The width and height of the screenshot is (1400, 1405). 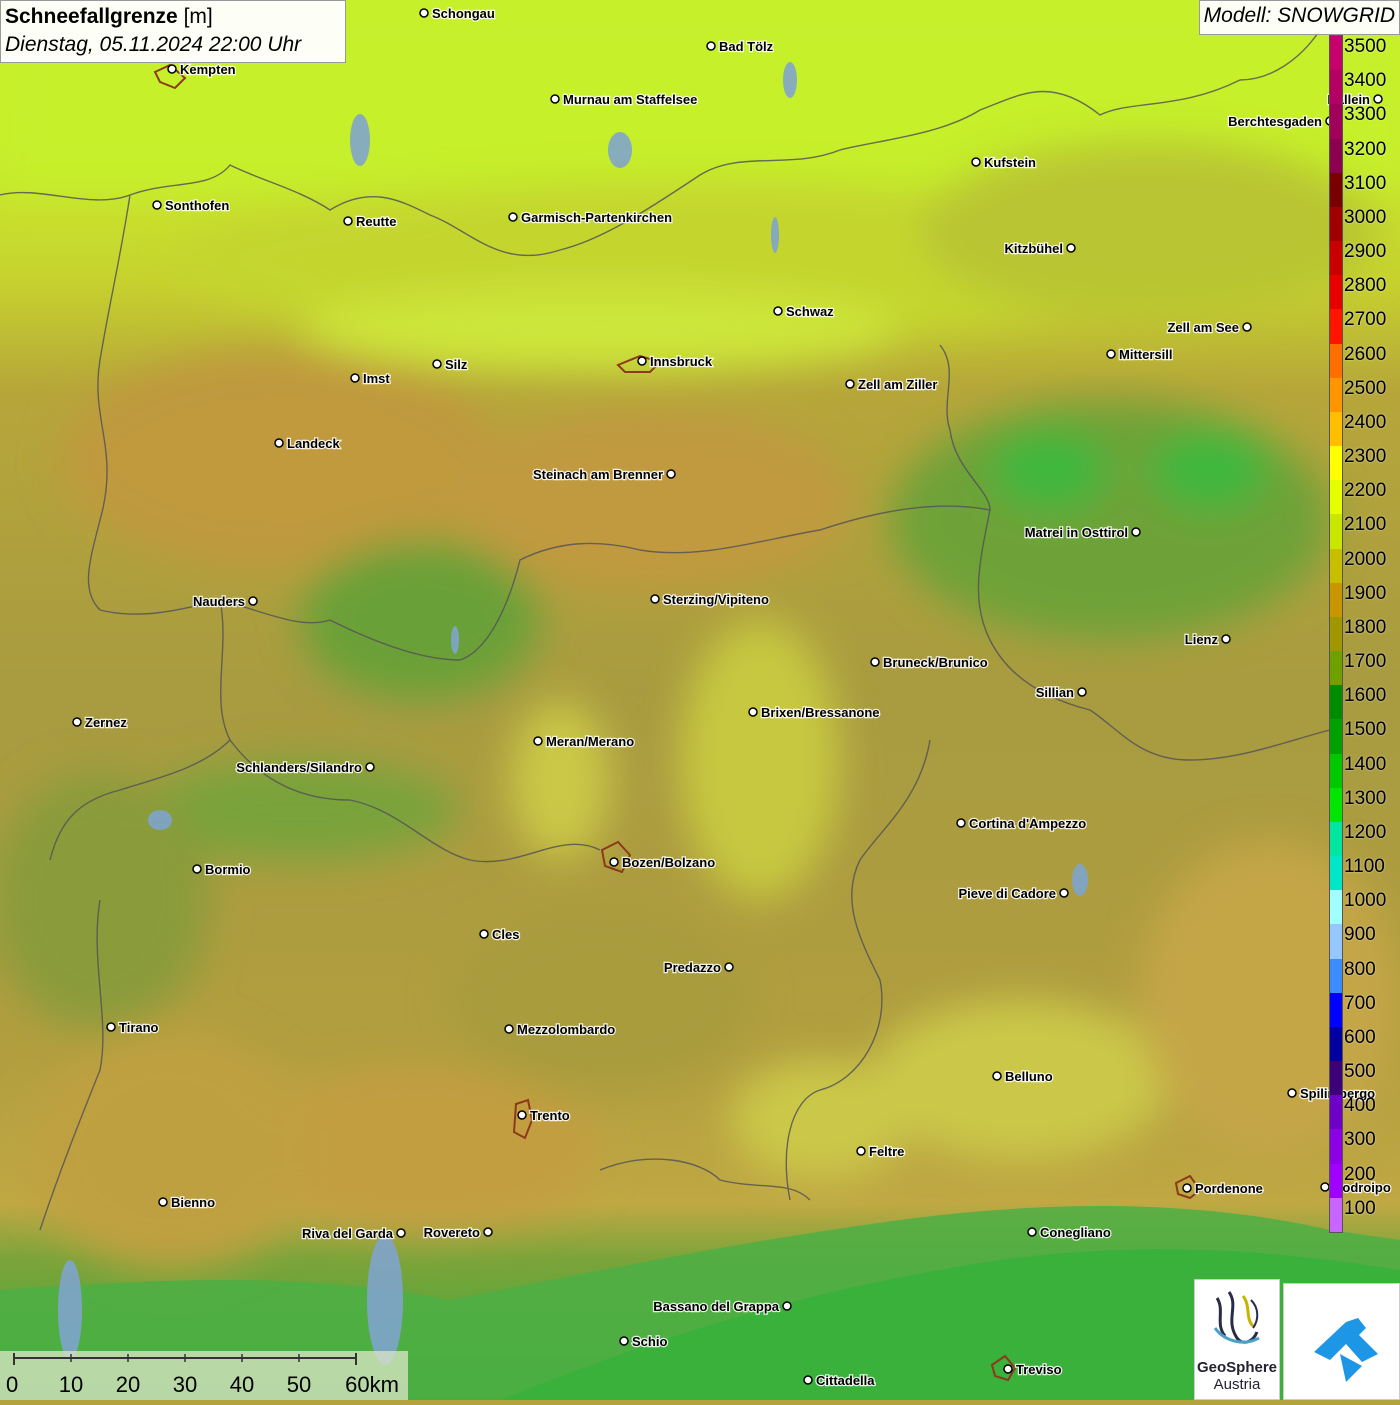 I want to click on legend-label-2800: 2800, so click(x=1365, y=286).